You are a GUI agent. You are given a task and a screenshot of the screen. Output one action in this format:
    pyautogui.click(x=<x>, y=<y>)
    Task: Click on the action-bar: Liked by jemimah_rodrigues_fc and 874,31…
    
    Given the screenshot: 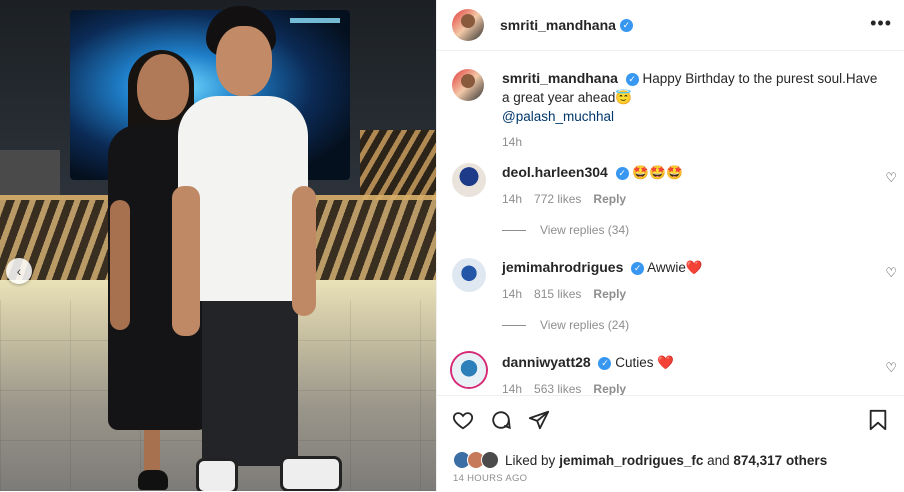 What is the action you would take?
    pyautogui.click(x=670, y=443)
    